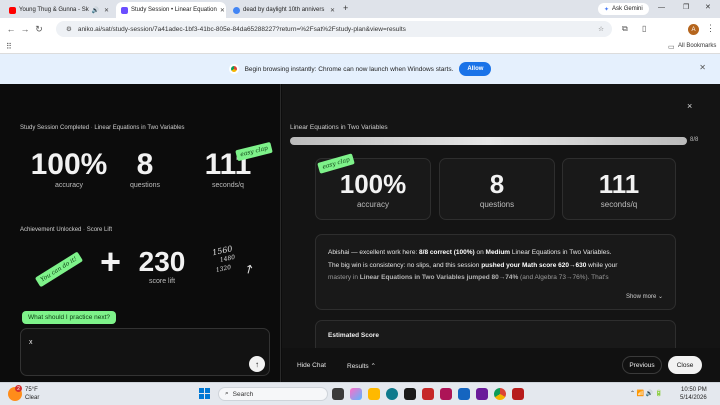  Describe the element at coordinates (353, 335) in the screenshot. I see `estimated-score-title: Estimated Score` at that location.